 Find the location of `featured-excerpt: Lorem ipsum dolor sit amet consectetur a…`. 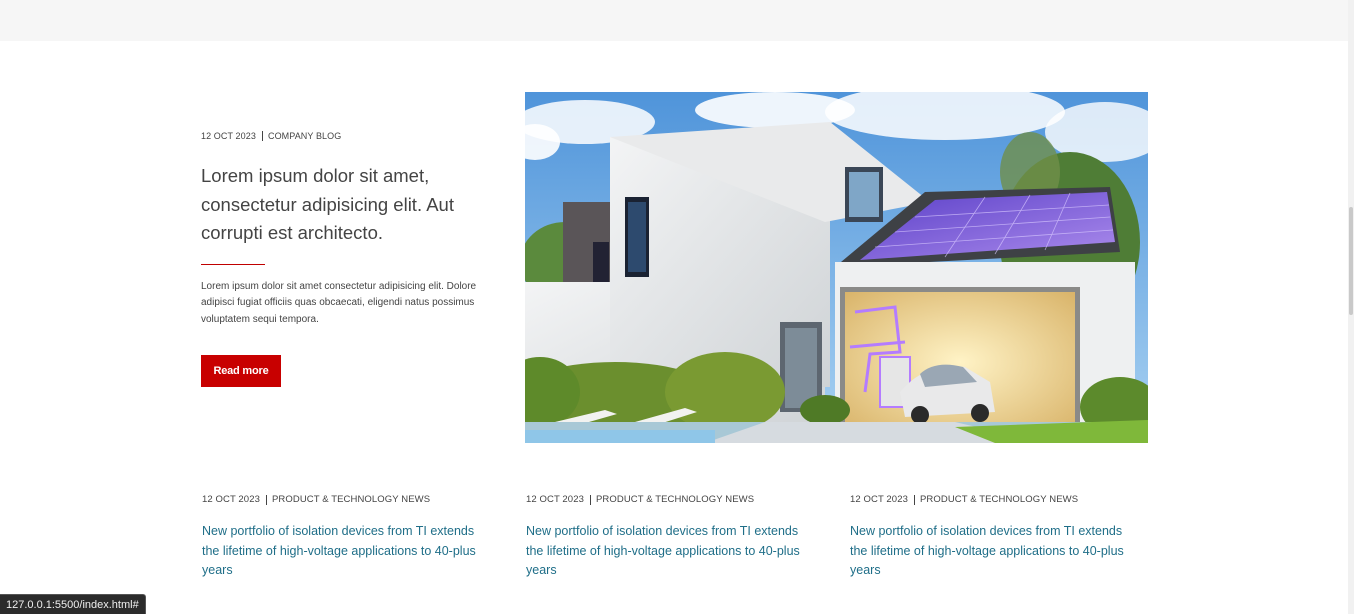

featured-excerpt: Lorem ipsum dolor sit amet consectetur a… is located at coordinates (339, 302).